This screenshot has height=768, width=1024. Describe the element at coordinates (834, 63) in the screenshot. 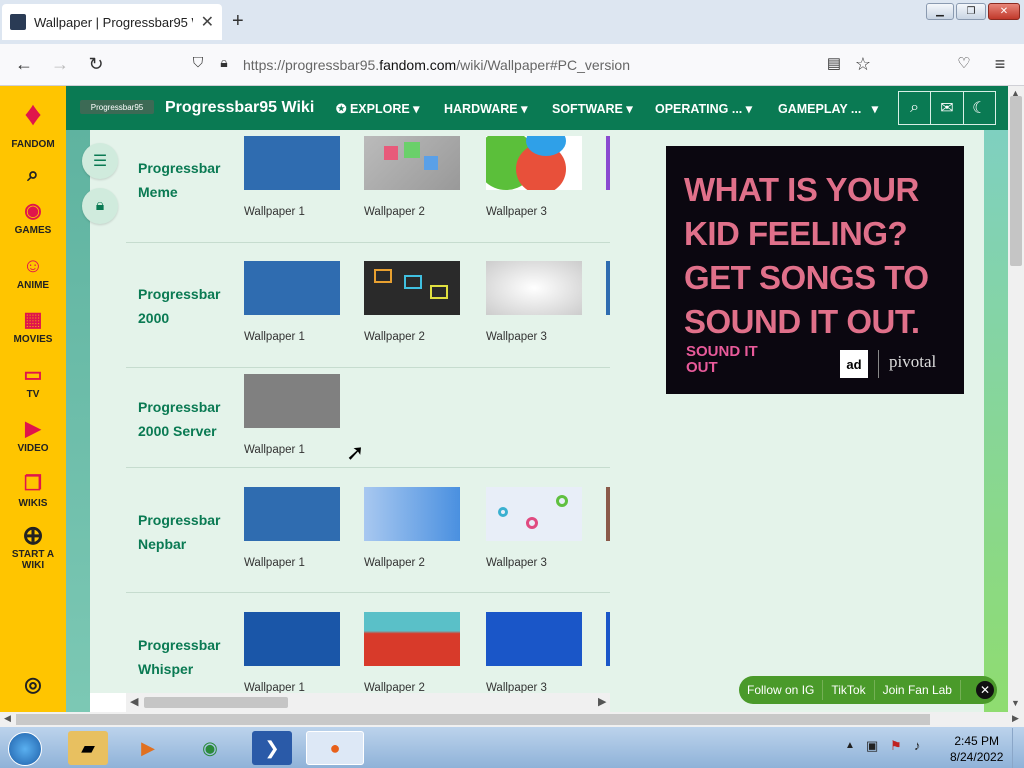

I see `reader-view-icon: ▤` at that location.